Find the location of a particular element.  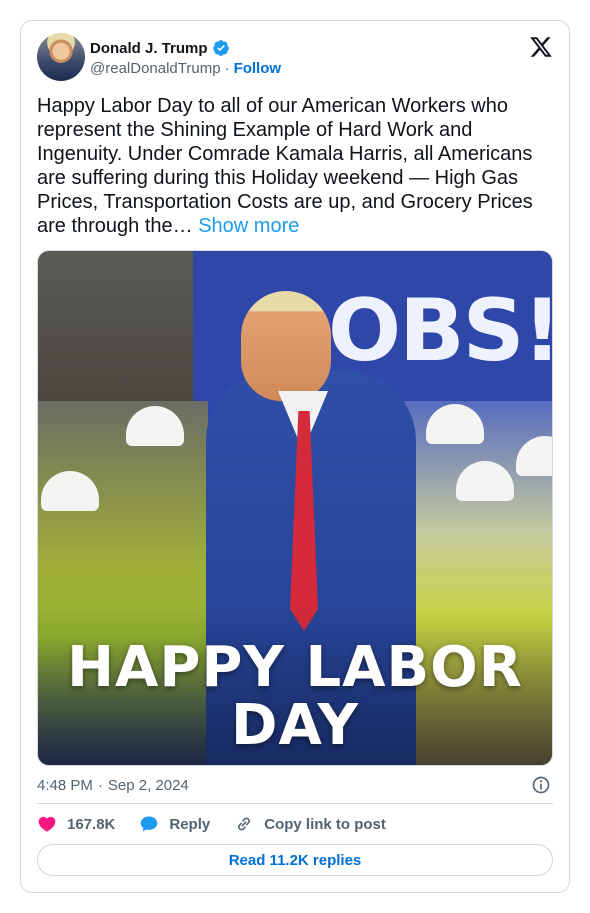

author-avatar is located at coordinates (61, 57).